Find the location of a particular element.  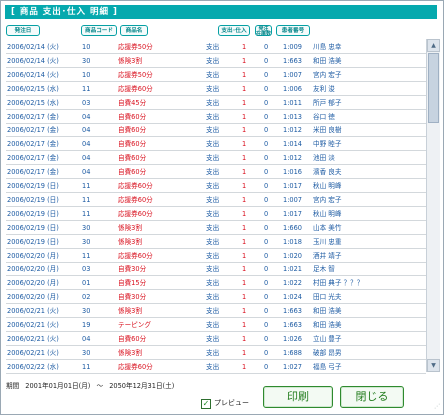

table-row: 2006/02/15 (水) 11 応援券60分 支出 1 0 1:006 友利 浚 is located at coordinates (216, 88).